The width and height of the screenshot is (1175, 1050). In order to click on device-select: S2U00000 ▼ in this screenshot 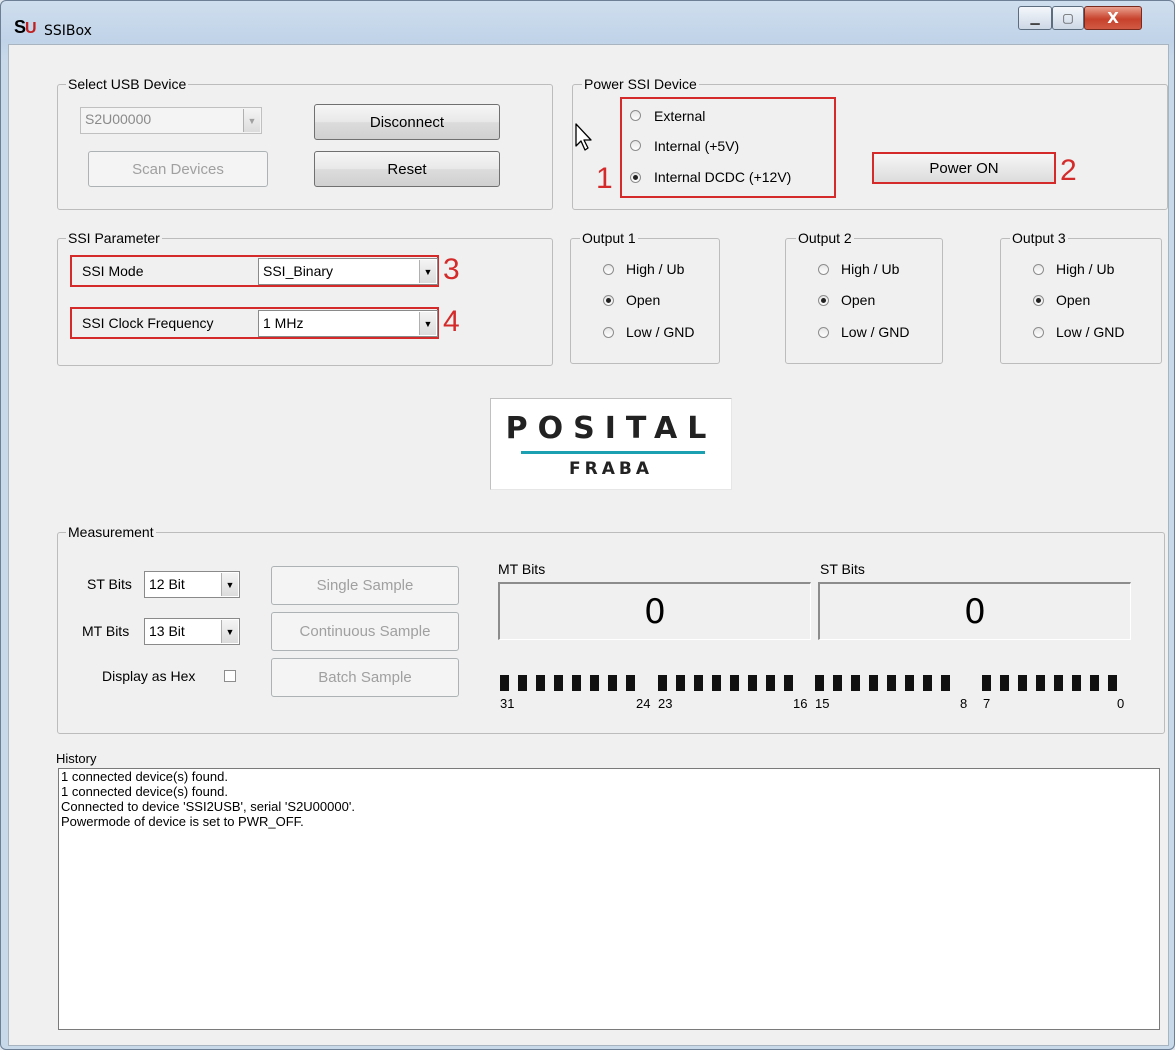, I will do `click(171, 120)`.